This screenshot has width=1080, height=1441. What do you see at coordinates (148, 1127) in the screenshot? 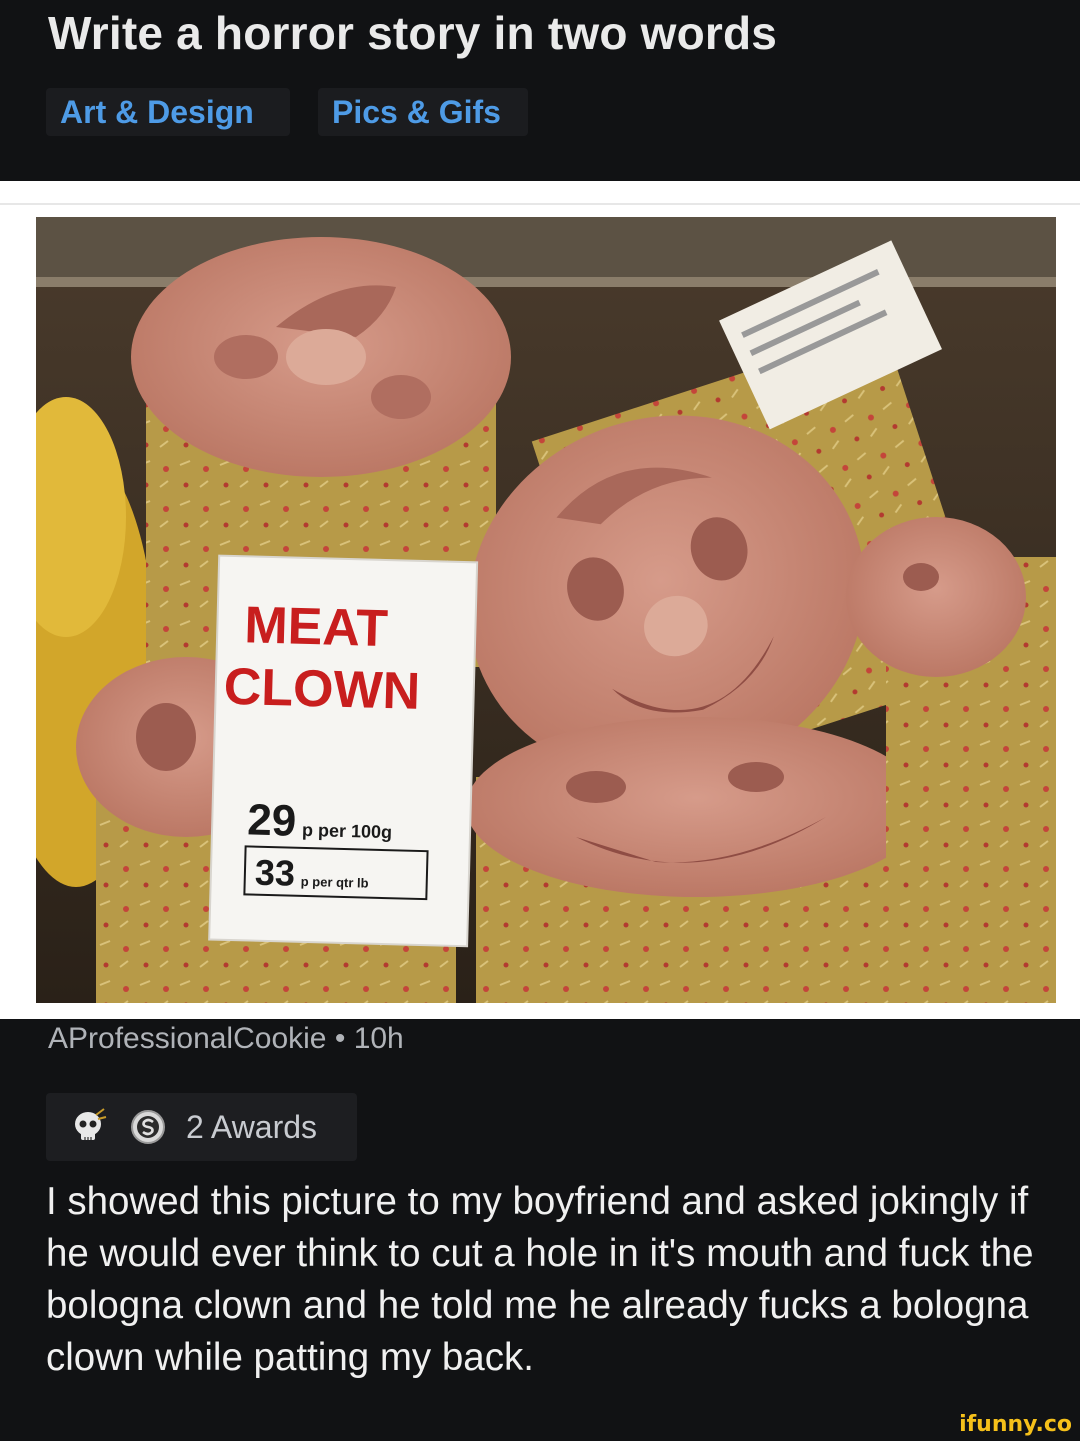
I see `silver-award-icon` at bounding box center [148, 1127].